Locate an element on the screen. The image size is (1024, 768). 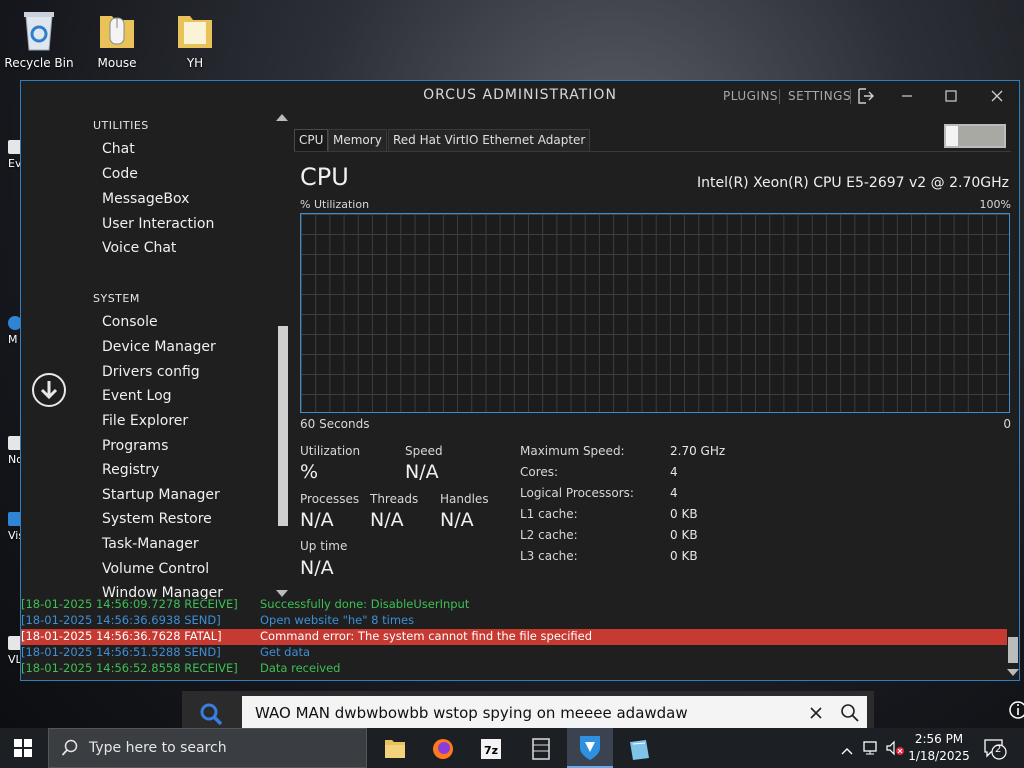
settings-button: SETTINGS is located at coordinates (819, 96).